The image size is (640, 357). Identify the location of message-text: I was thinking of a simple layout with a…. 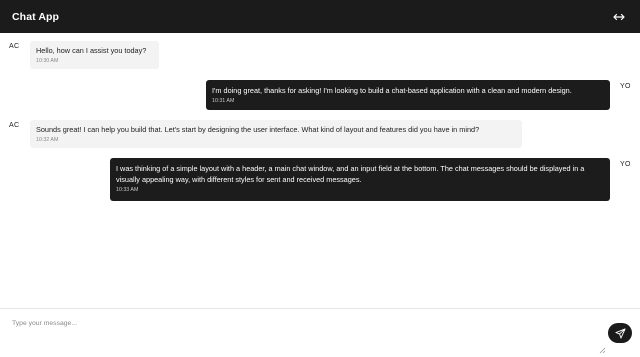
(350, 174).